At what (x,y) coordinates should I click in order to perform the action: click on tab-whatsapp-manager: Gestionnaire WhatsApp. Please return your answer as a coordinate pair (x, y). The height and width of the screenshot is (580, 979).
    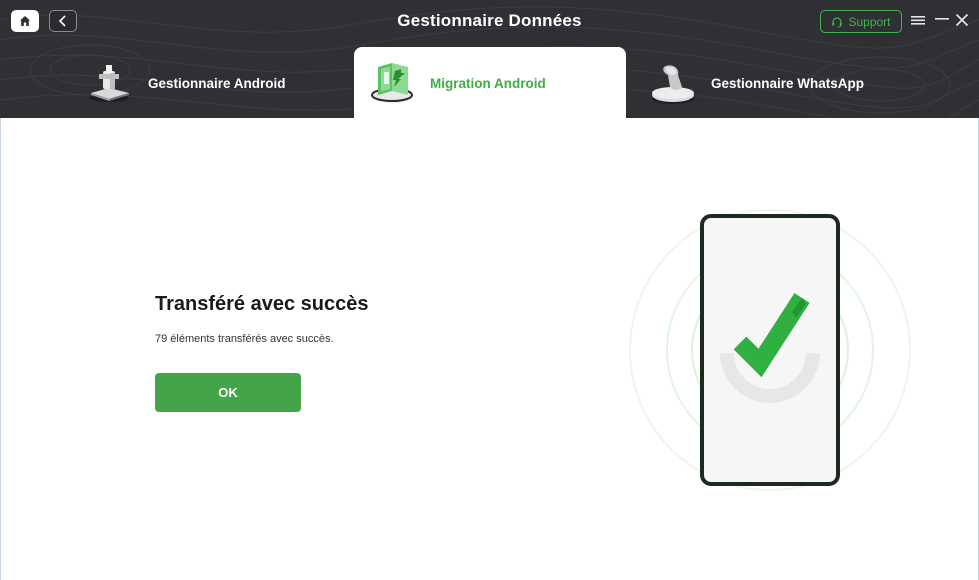
    Looking at the image, I should click on (780, 82).